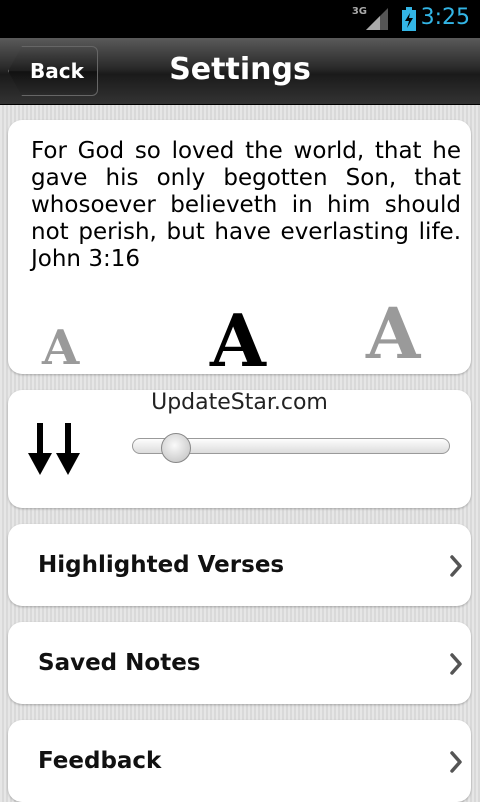 The width and height of the screenshot is (480, 802). Describe the element at coordinates (239, 663) in the screenshot. I see `menu-item-saved-notes: Saved Notes` at that location.